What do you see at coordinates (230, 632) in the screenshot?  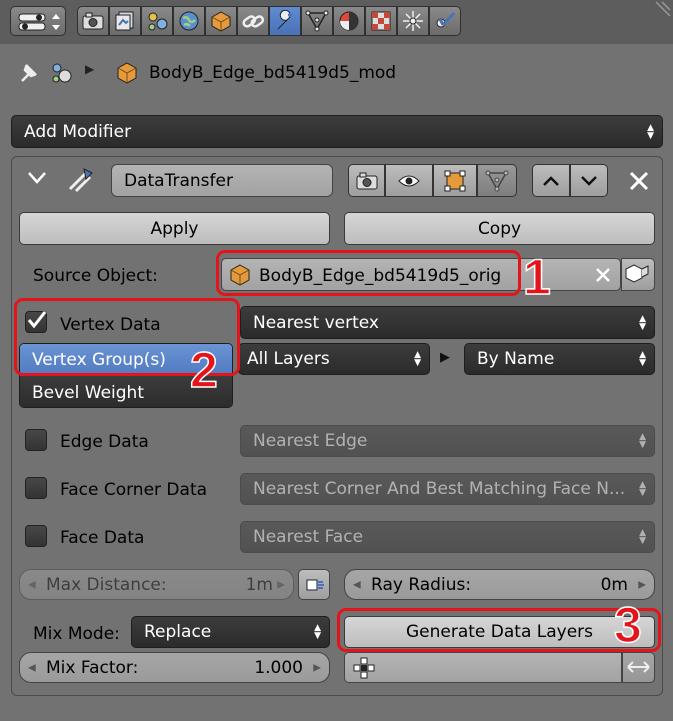 I see `mix-mode-dropdown: Replace ▲ ▼` at bounding box center [230, 632].